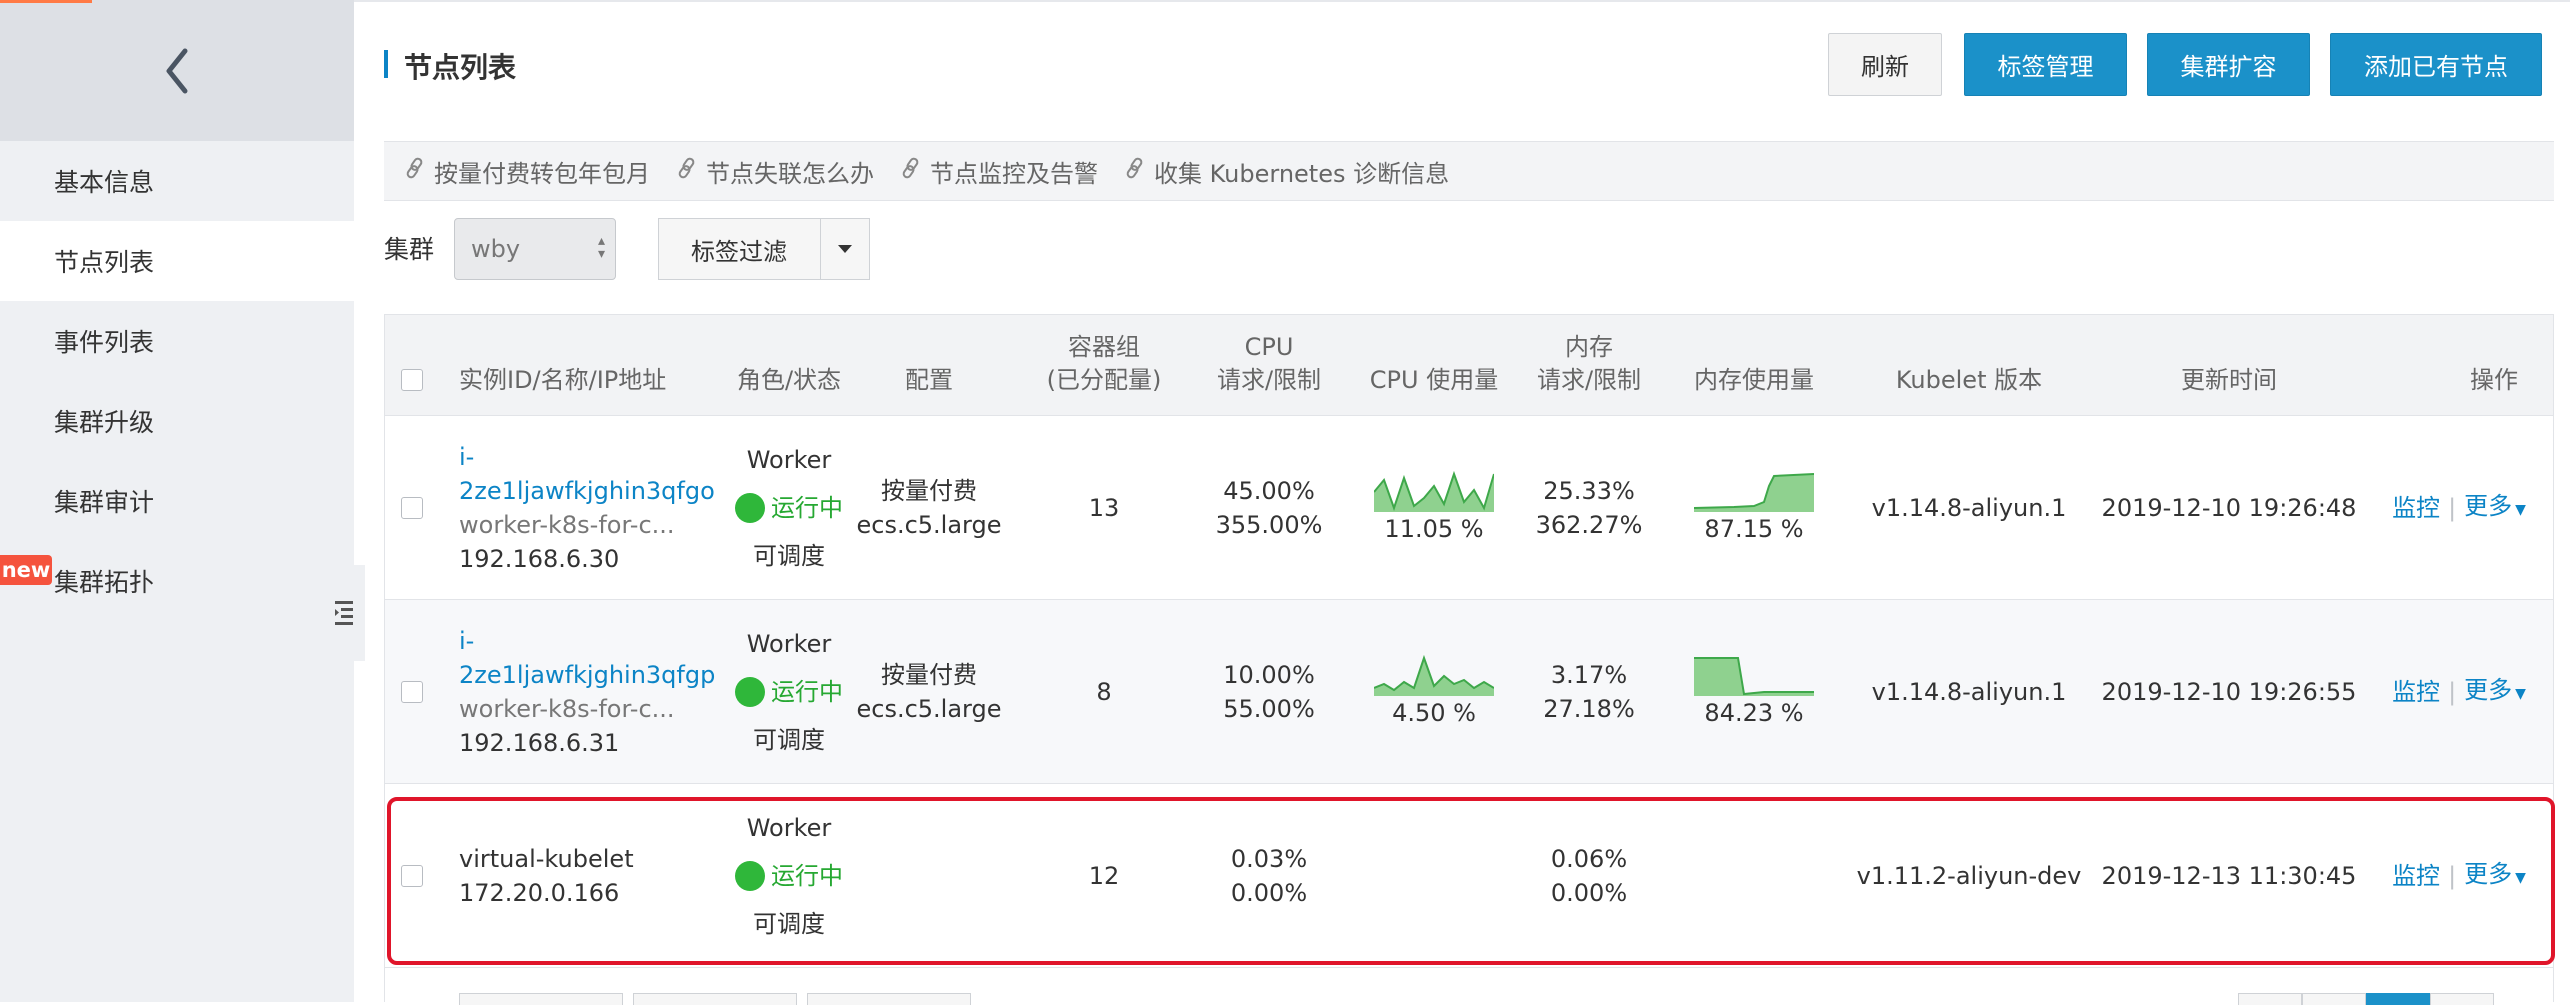 Image resolution: width=2570 pixels, height=1005 pixels. Describe the element at coordinates (1589, 491) in the screenshot. I see `mem-request: 25.33%` at that location.